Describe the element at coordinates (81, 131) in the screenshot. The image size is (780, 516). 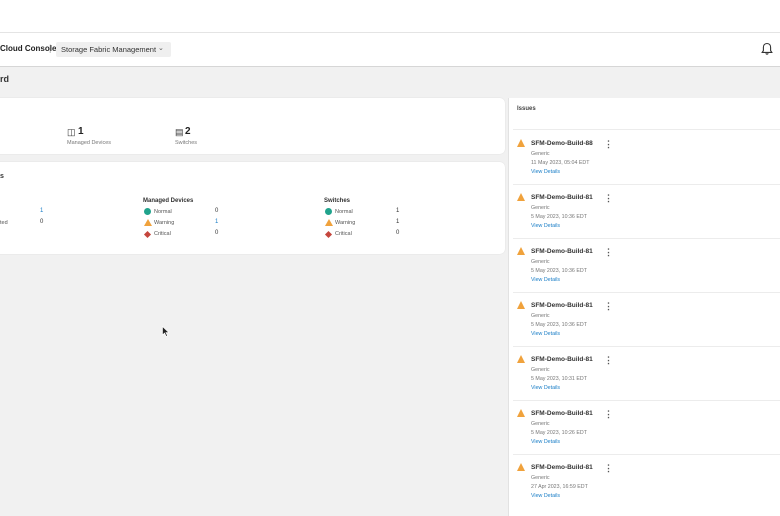
I see `managed-devices-count: 1` at that location.